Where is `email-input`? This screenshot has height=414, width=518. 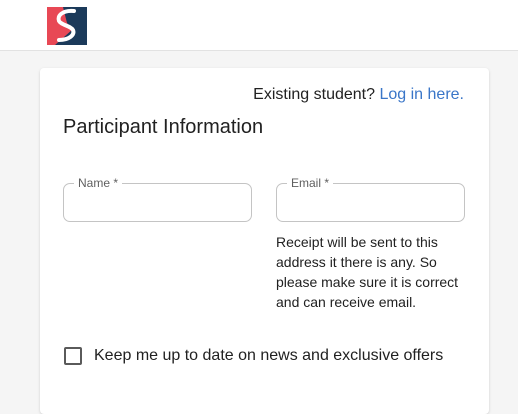
email-input is located at coordinates (370, 202).